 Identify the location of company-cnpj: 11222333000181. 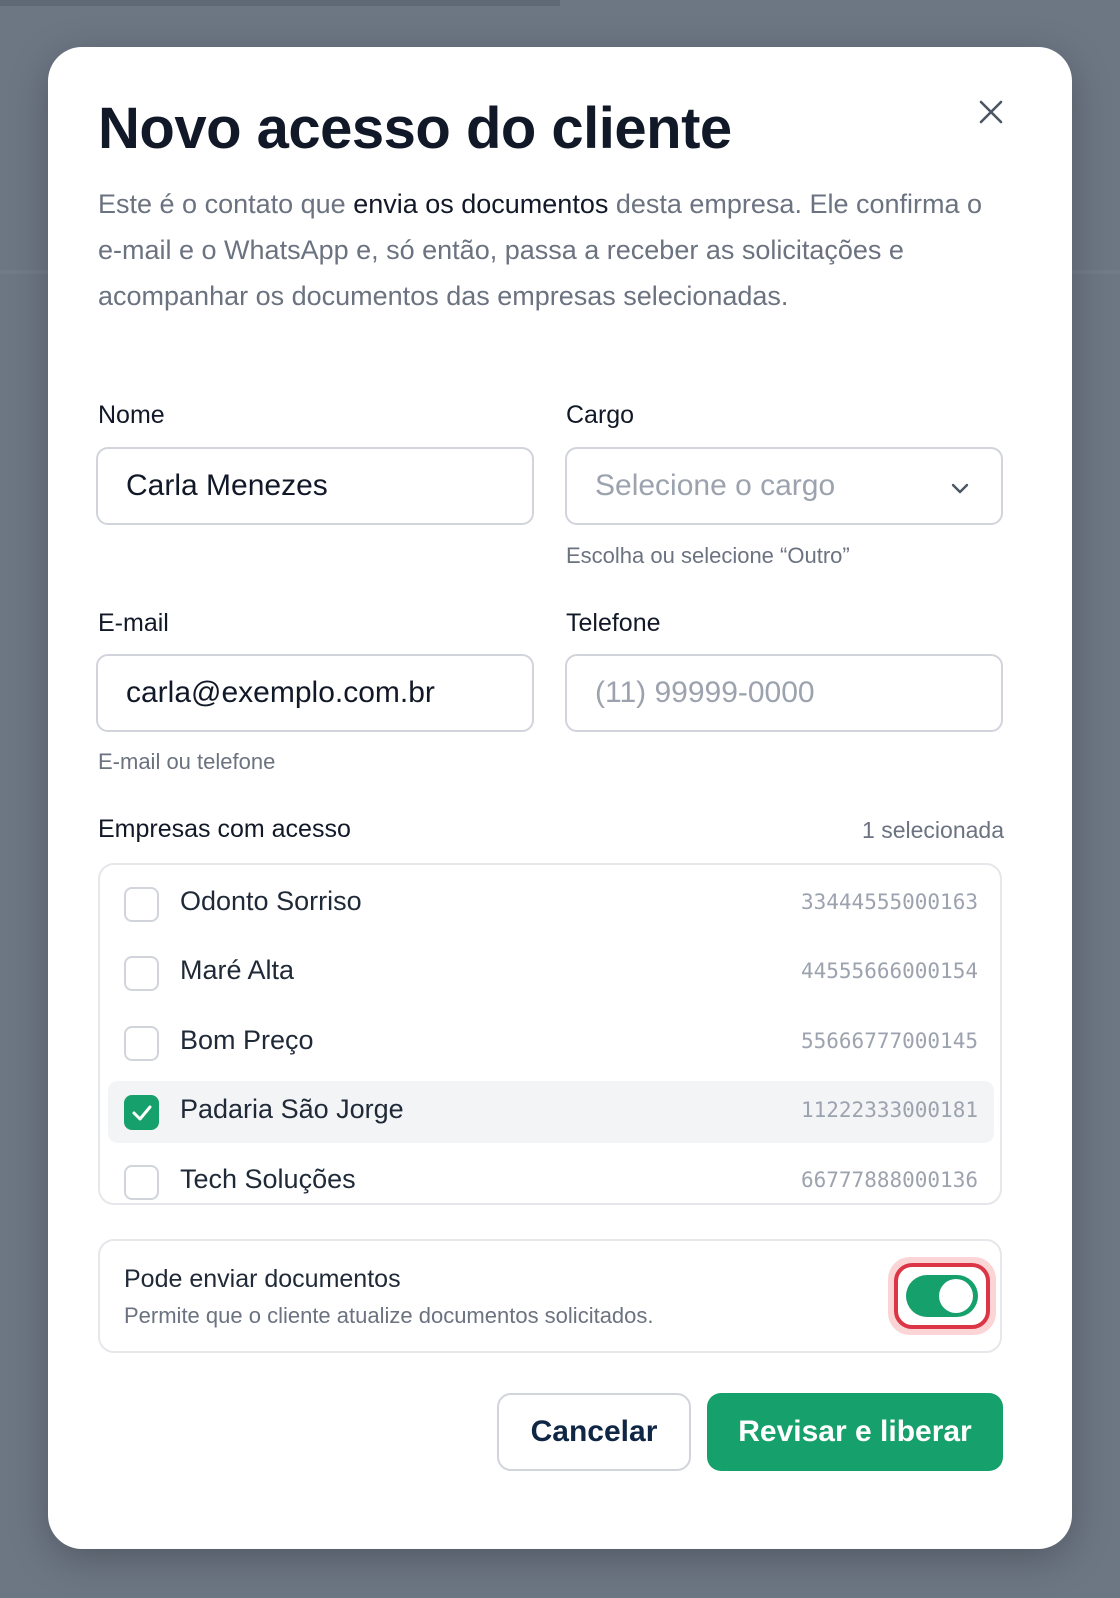
(889, 1110).